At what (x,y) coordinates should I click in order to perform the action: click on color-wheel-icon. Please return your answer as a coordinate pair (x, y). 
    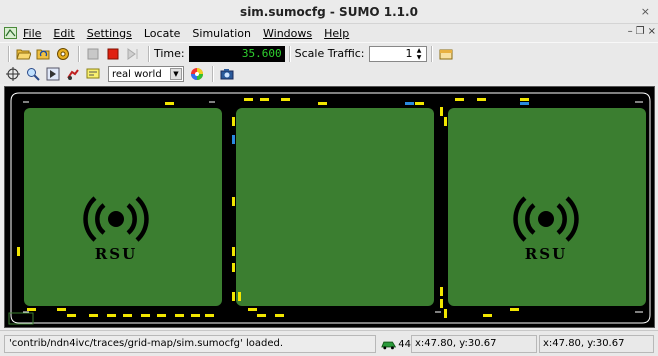
    Looking at the image, I should click on (197, 74).